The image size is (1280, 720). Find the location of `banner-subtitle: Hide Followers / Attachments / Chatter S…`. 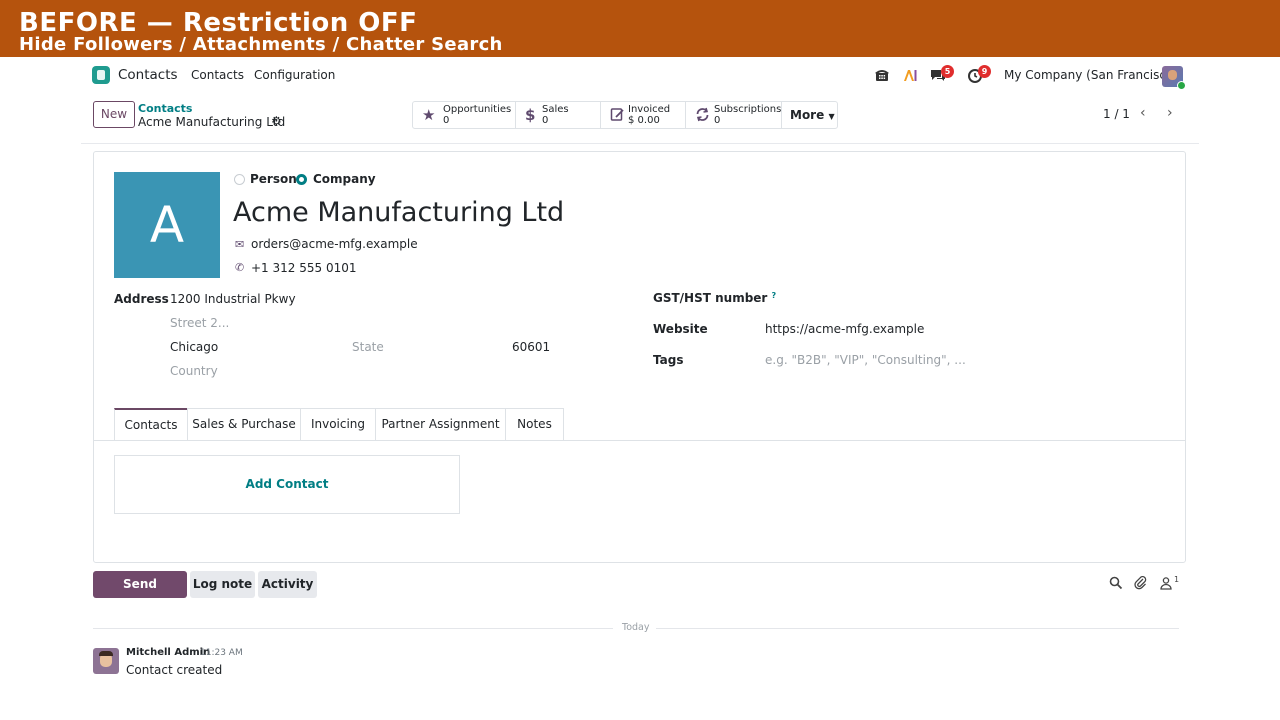

banner-subtitle: Hide Followers / Attachments / Chatter S… is located at coordinates (261, 44).